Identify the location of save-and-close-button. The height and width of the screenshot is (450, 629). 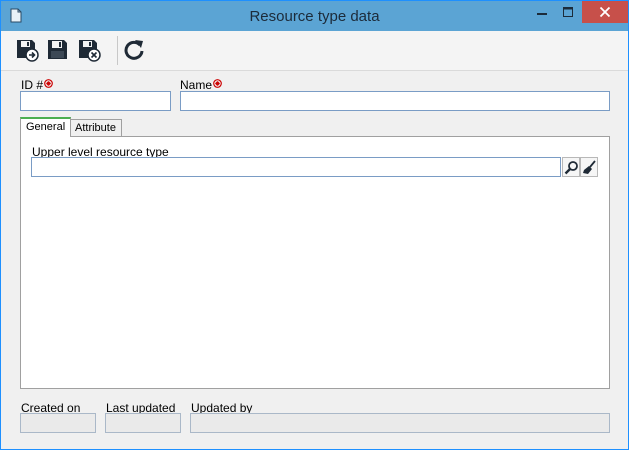
(89, 50).